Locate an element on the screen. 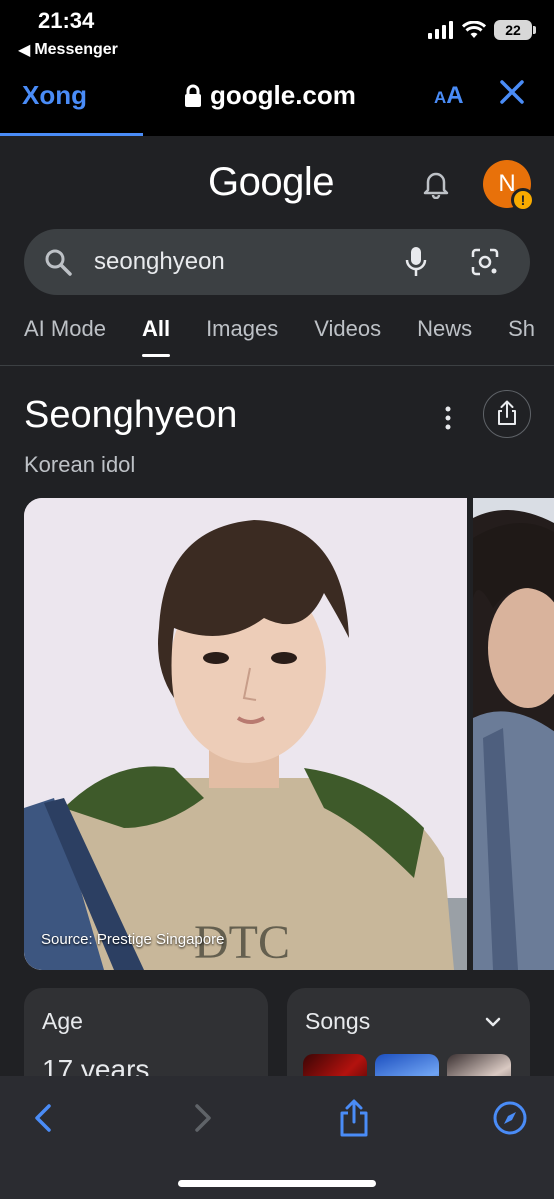  browser-toolbar is located at coordinates (277, 1137).